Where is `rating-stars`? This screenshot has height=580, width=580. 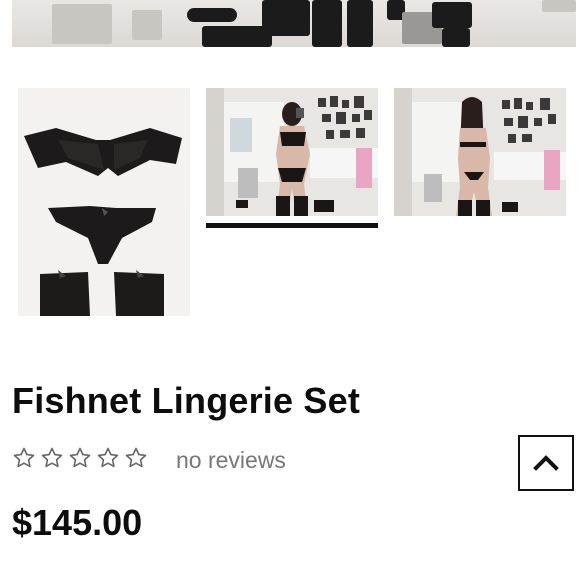 rating-stars is located at coordinates (80, 458).